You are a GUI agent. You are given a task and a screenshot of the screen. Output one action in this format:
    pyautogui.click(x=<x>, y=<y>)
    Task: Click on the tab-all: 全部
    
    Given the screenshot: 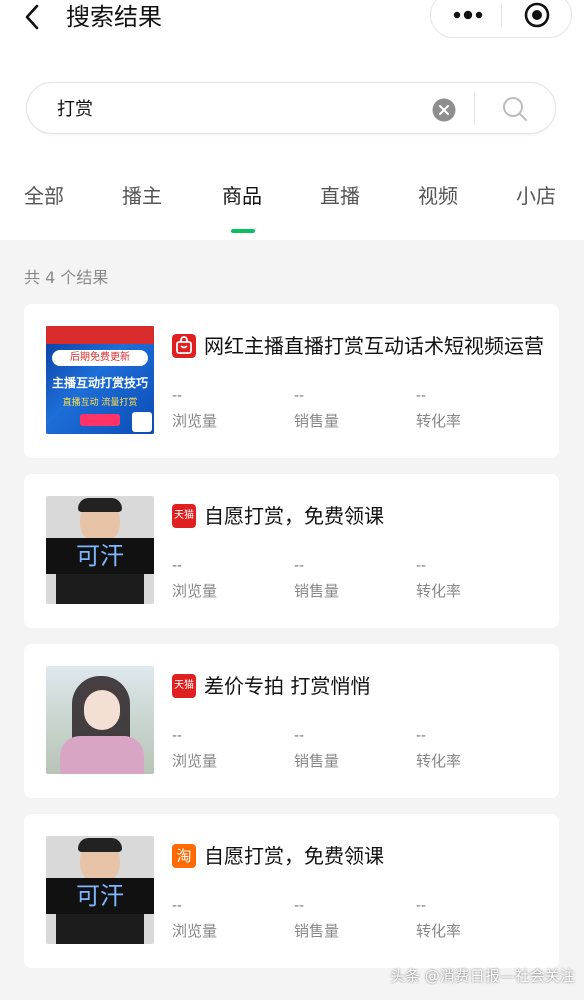 What is the action you would take?
    pyautogui.click(x=44, y=196)
    